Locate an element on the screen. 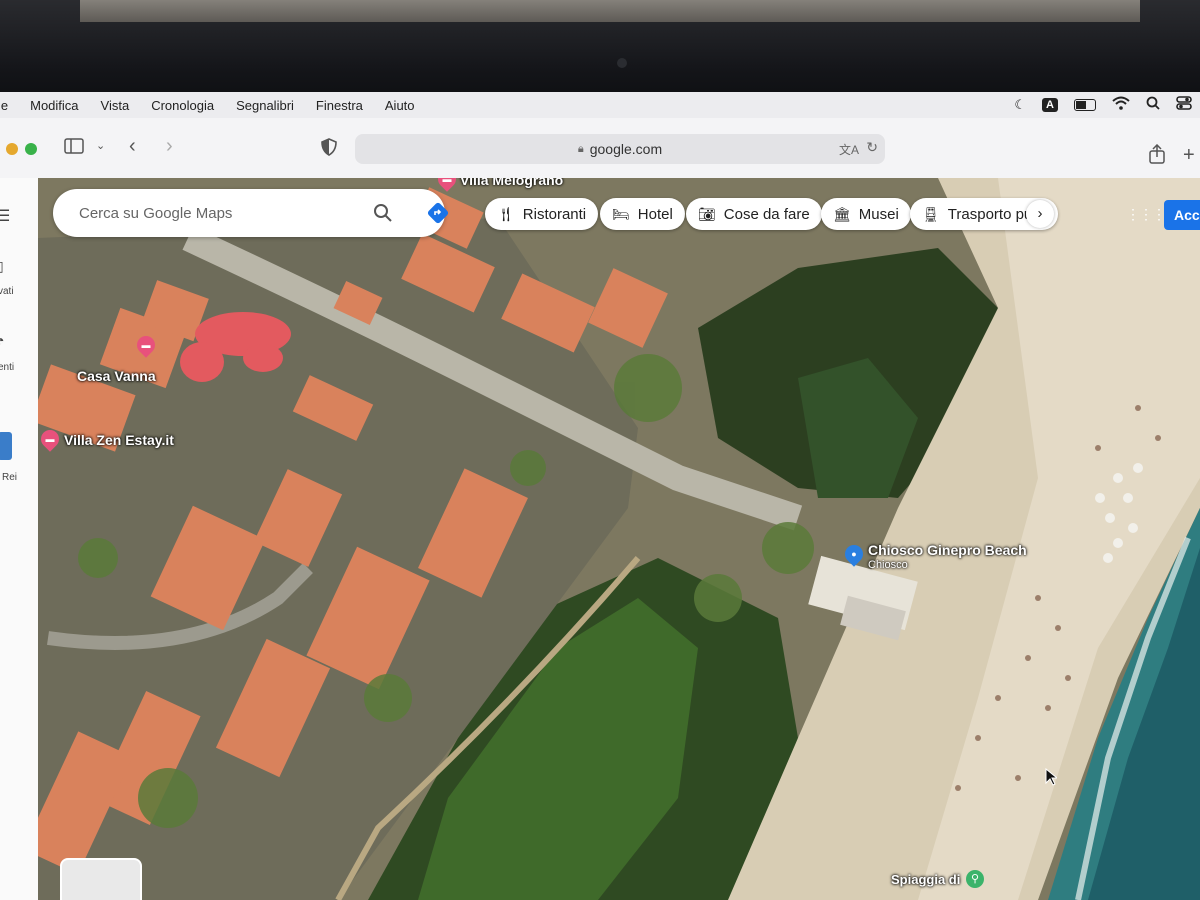 This screenshot has width=1200, height=900. status-area: ☾ A is located at coordinates (1103, 104).